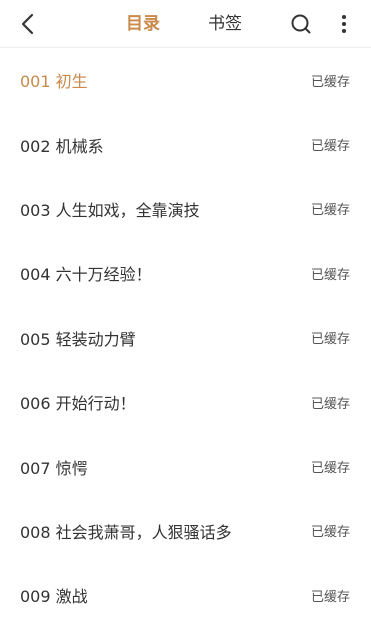 Image resolution: width=371 pixels, height=628 pixels. I want to click on chapter-row: 005 轻装动力臂 已缓存, so click(185, 338).